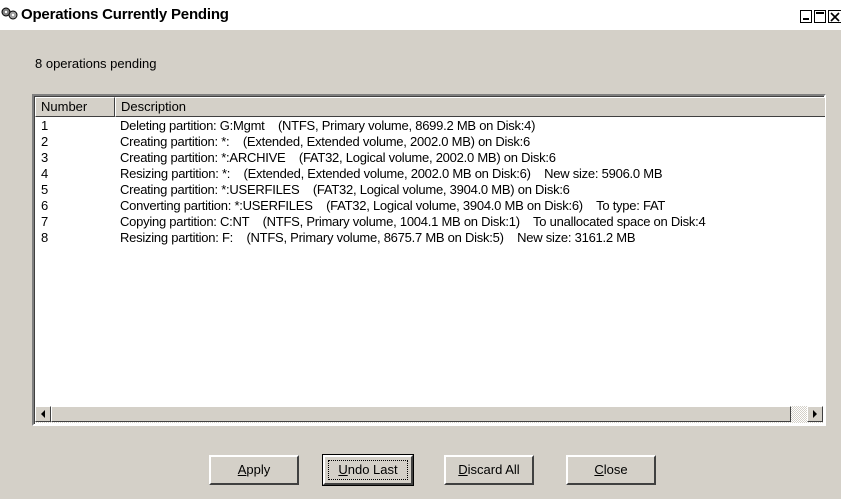 This screenshot has width=841, height=499. I want to click on disk-operations-icon, so click(9, 13).